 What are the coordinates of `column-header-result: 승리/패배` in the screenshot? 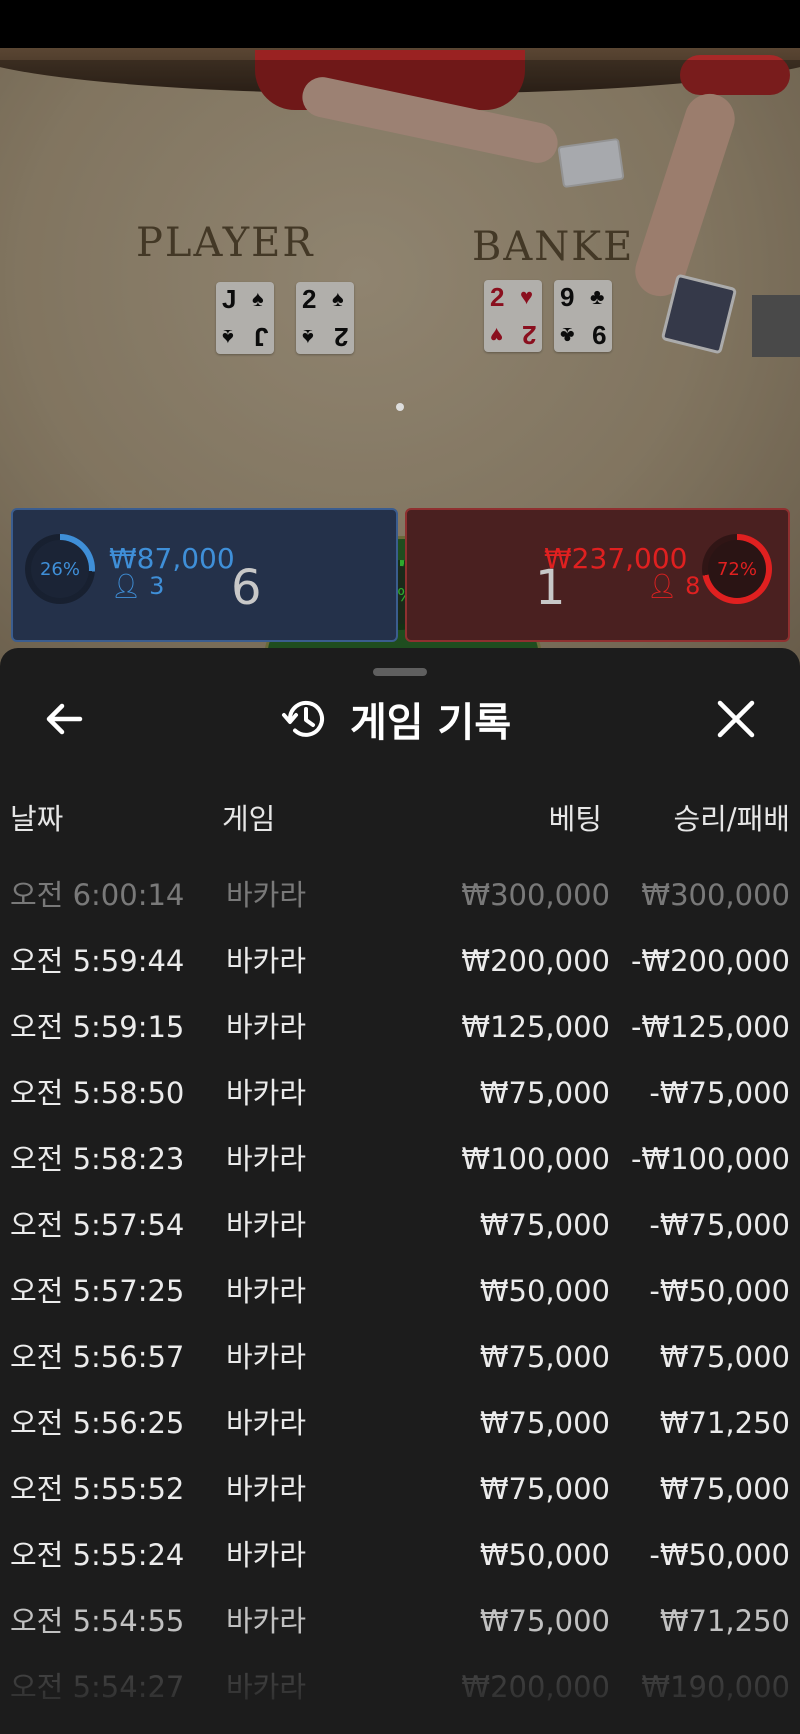 It's located at (732, 819).